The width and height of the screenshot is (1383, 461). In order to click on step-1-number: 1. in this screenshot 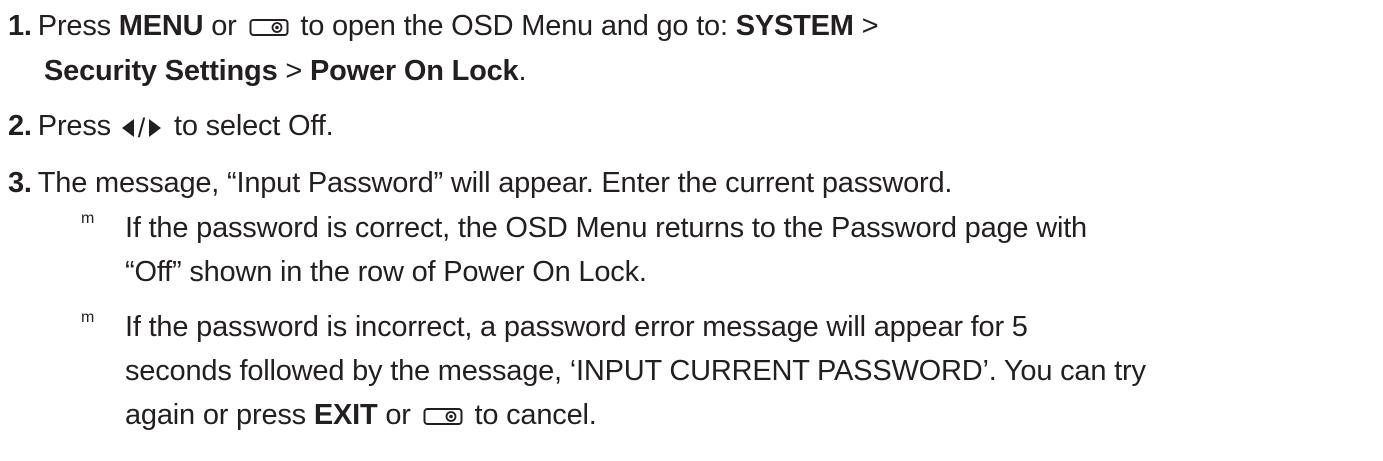, I will do `click(20, 26)`.